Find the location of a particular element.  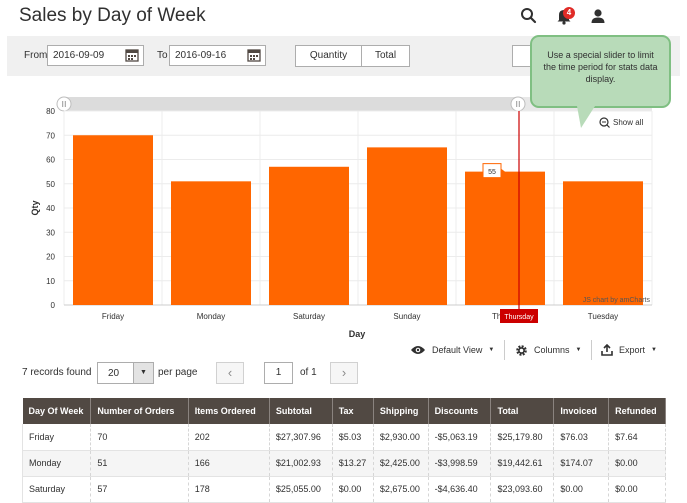

table-cell: $76.03 is located at coordinates (581, 437).